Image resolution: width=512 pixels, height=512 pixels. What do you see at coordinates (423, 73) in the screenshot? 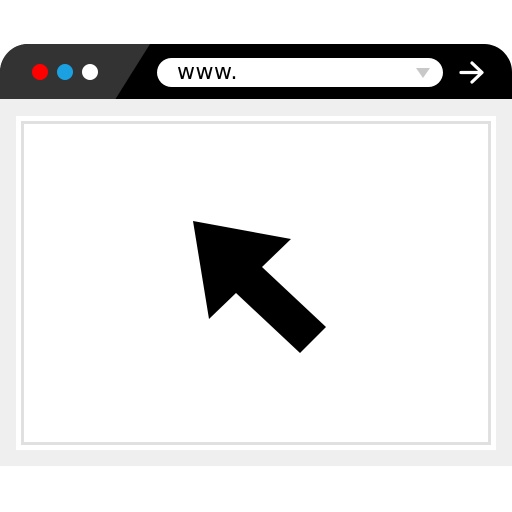
I see `chevron-down-icon` at bounding box center [423, 73].